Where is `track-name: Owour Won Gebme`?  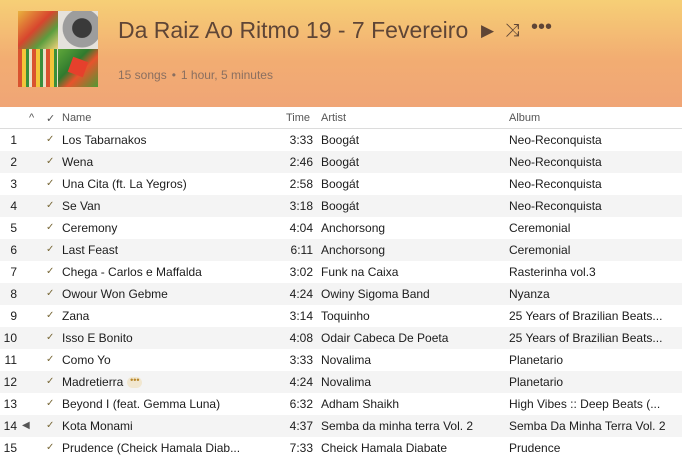
track-name: Owour Won Gebme is located at coordinates (115, 294).